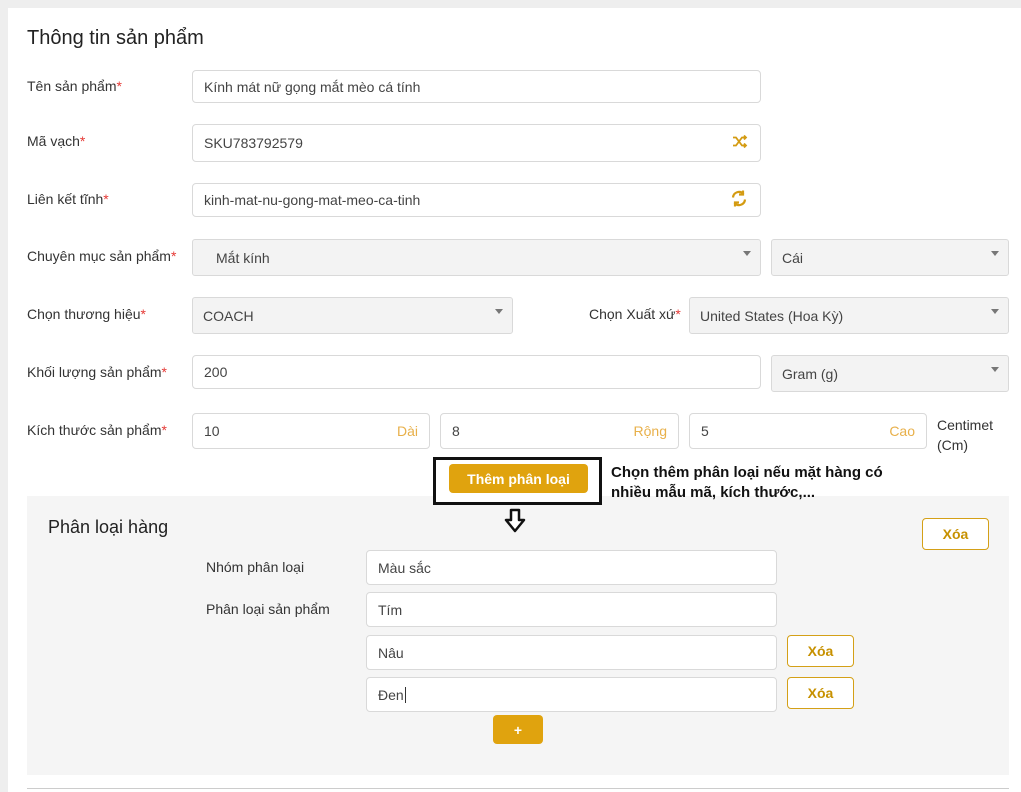  Describe the element at coordinates (102, 256) in the screenshot. I see `category-label: Chuyên mục sản phẩm*` at that location.